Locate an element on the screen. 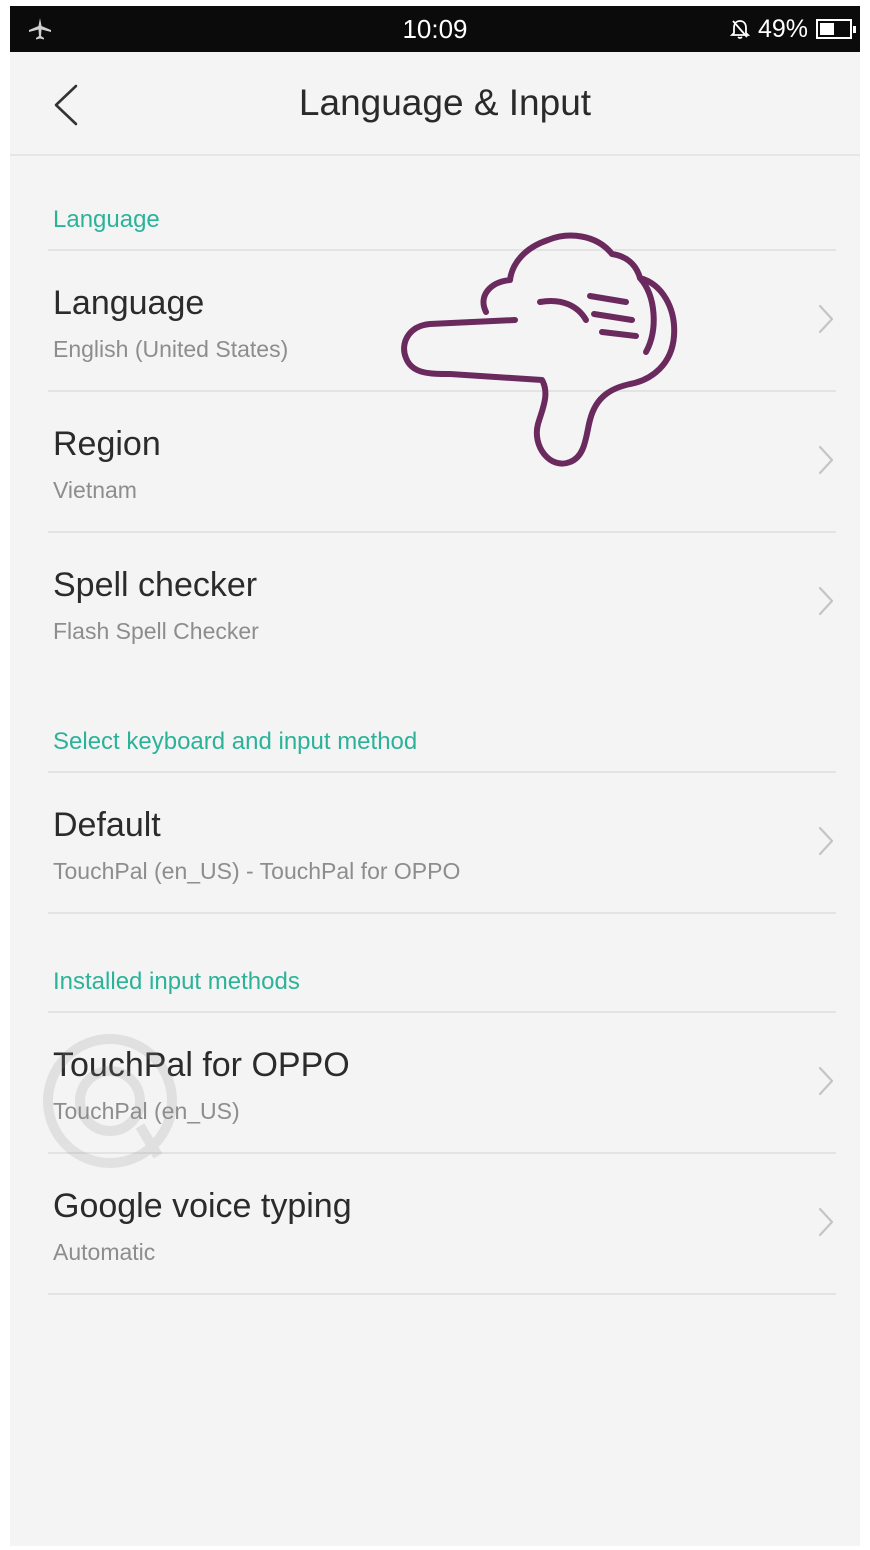  app-header: Language & Input is located at coordinates (435, 104).